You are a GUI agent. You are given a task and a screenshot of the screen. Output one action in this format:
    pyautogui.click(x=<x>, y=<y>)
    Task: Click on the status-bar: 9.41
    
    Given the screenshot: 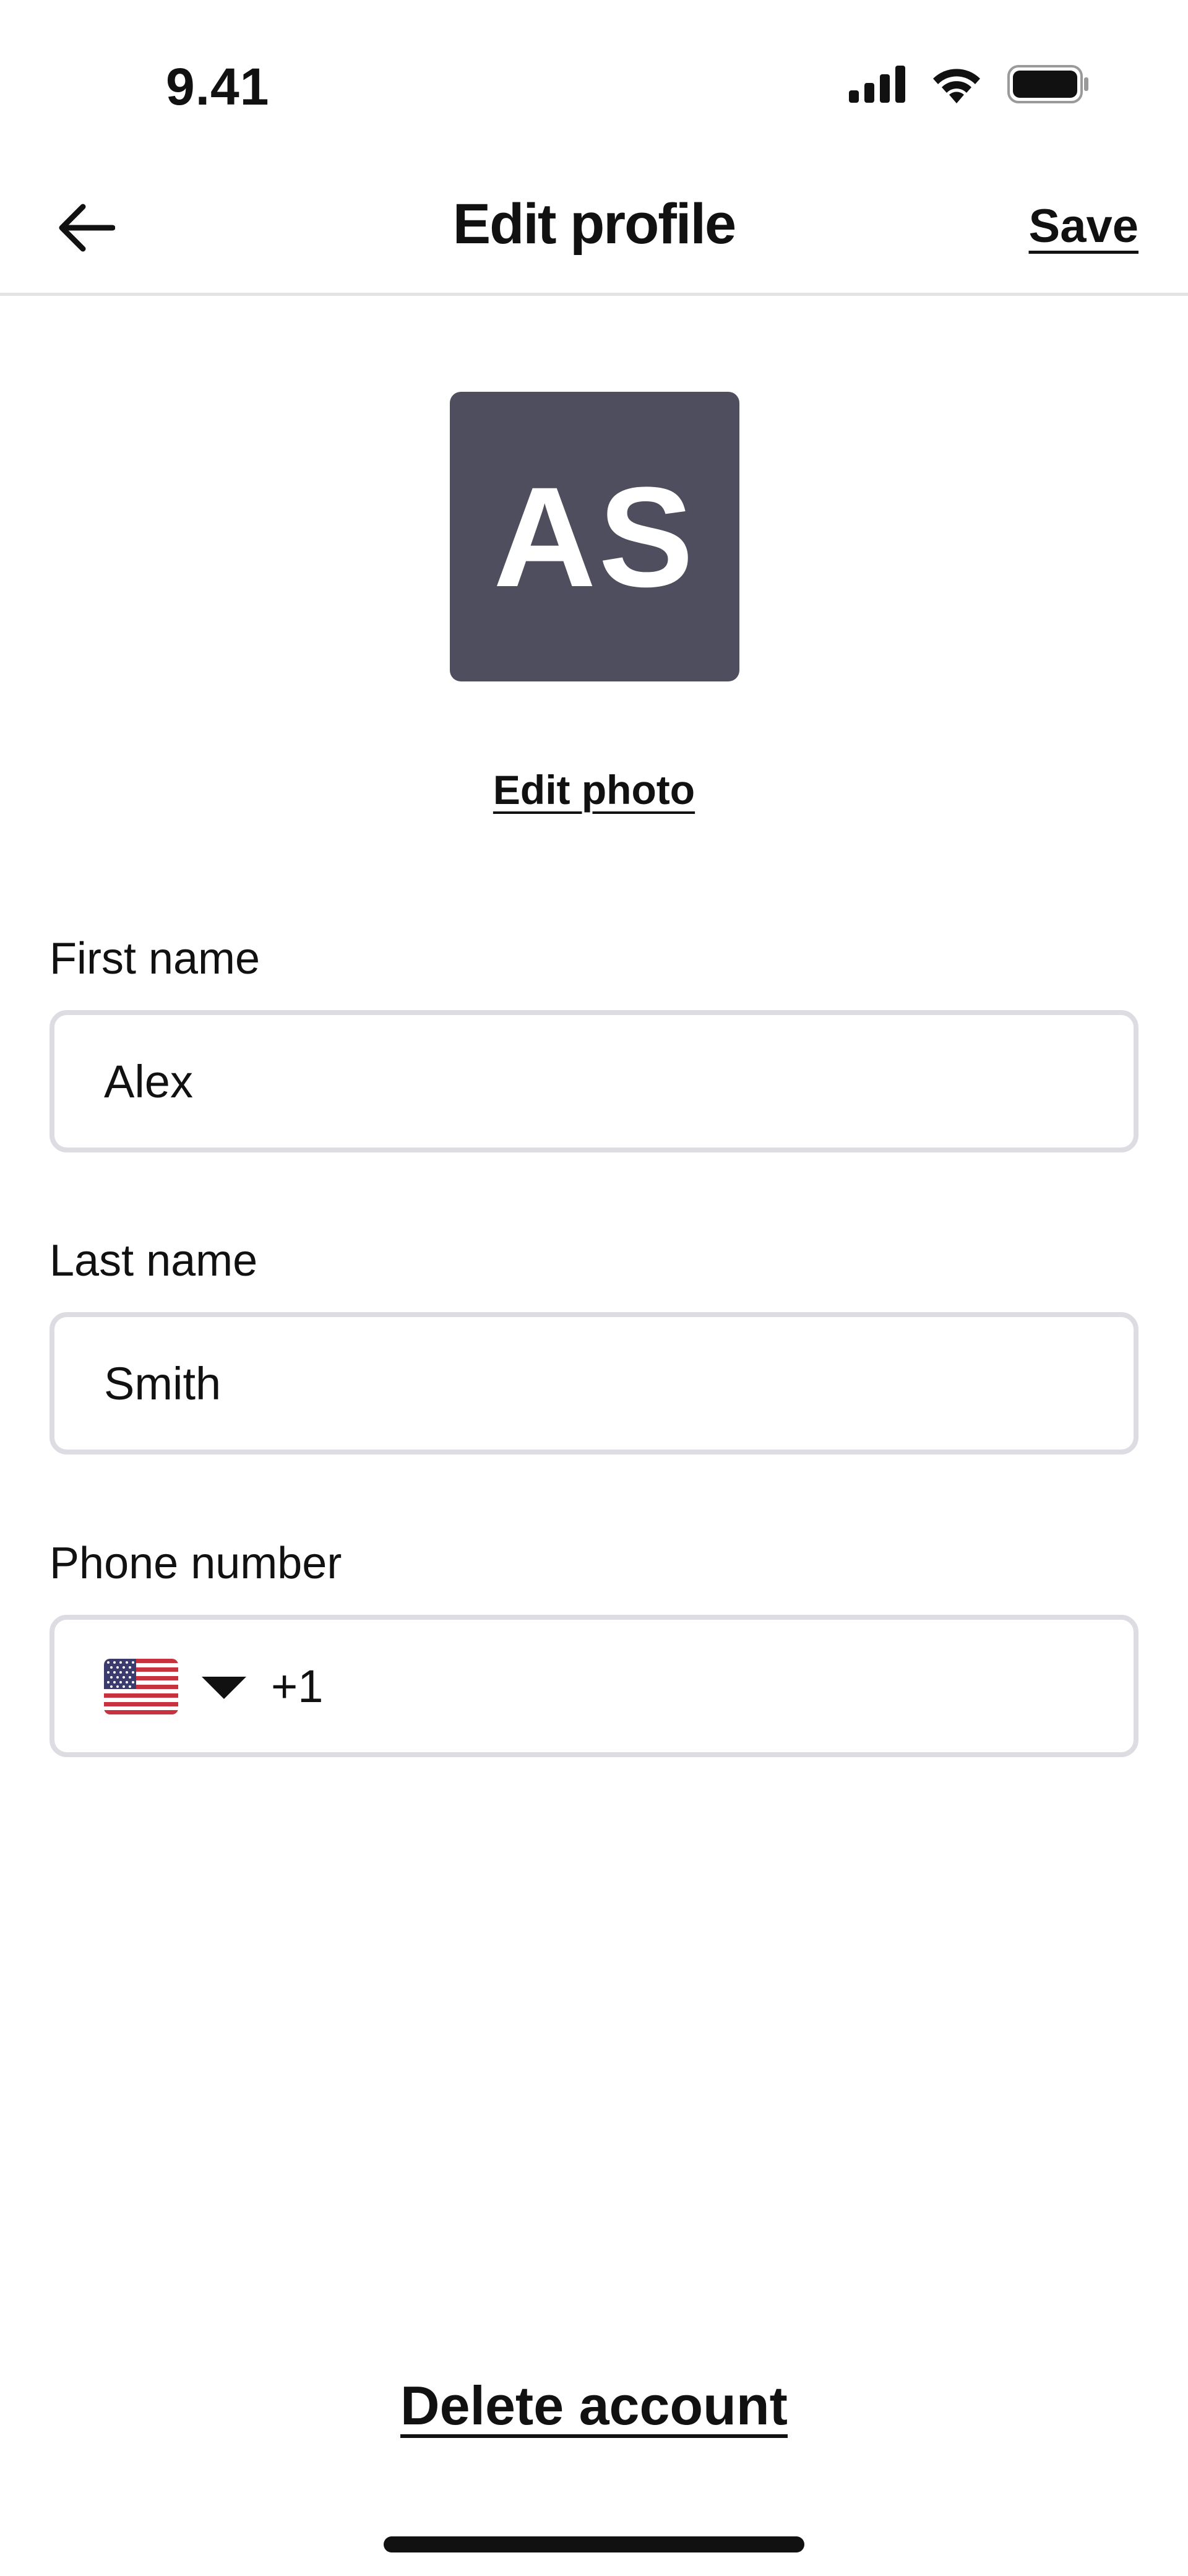 What is the action you would take?
    pyautogui.click(x=594, y=80)
    